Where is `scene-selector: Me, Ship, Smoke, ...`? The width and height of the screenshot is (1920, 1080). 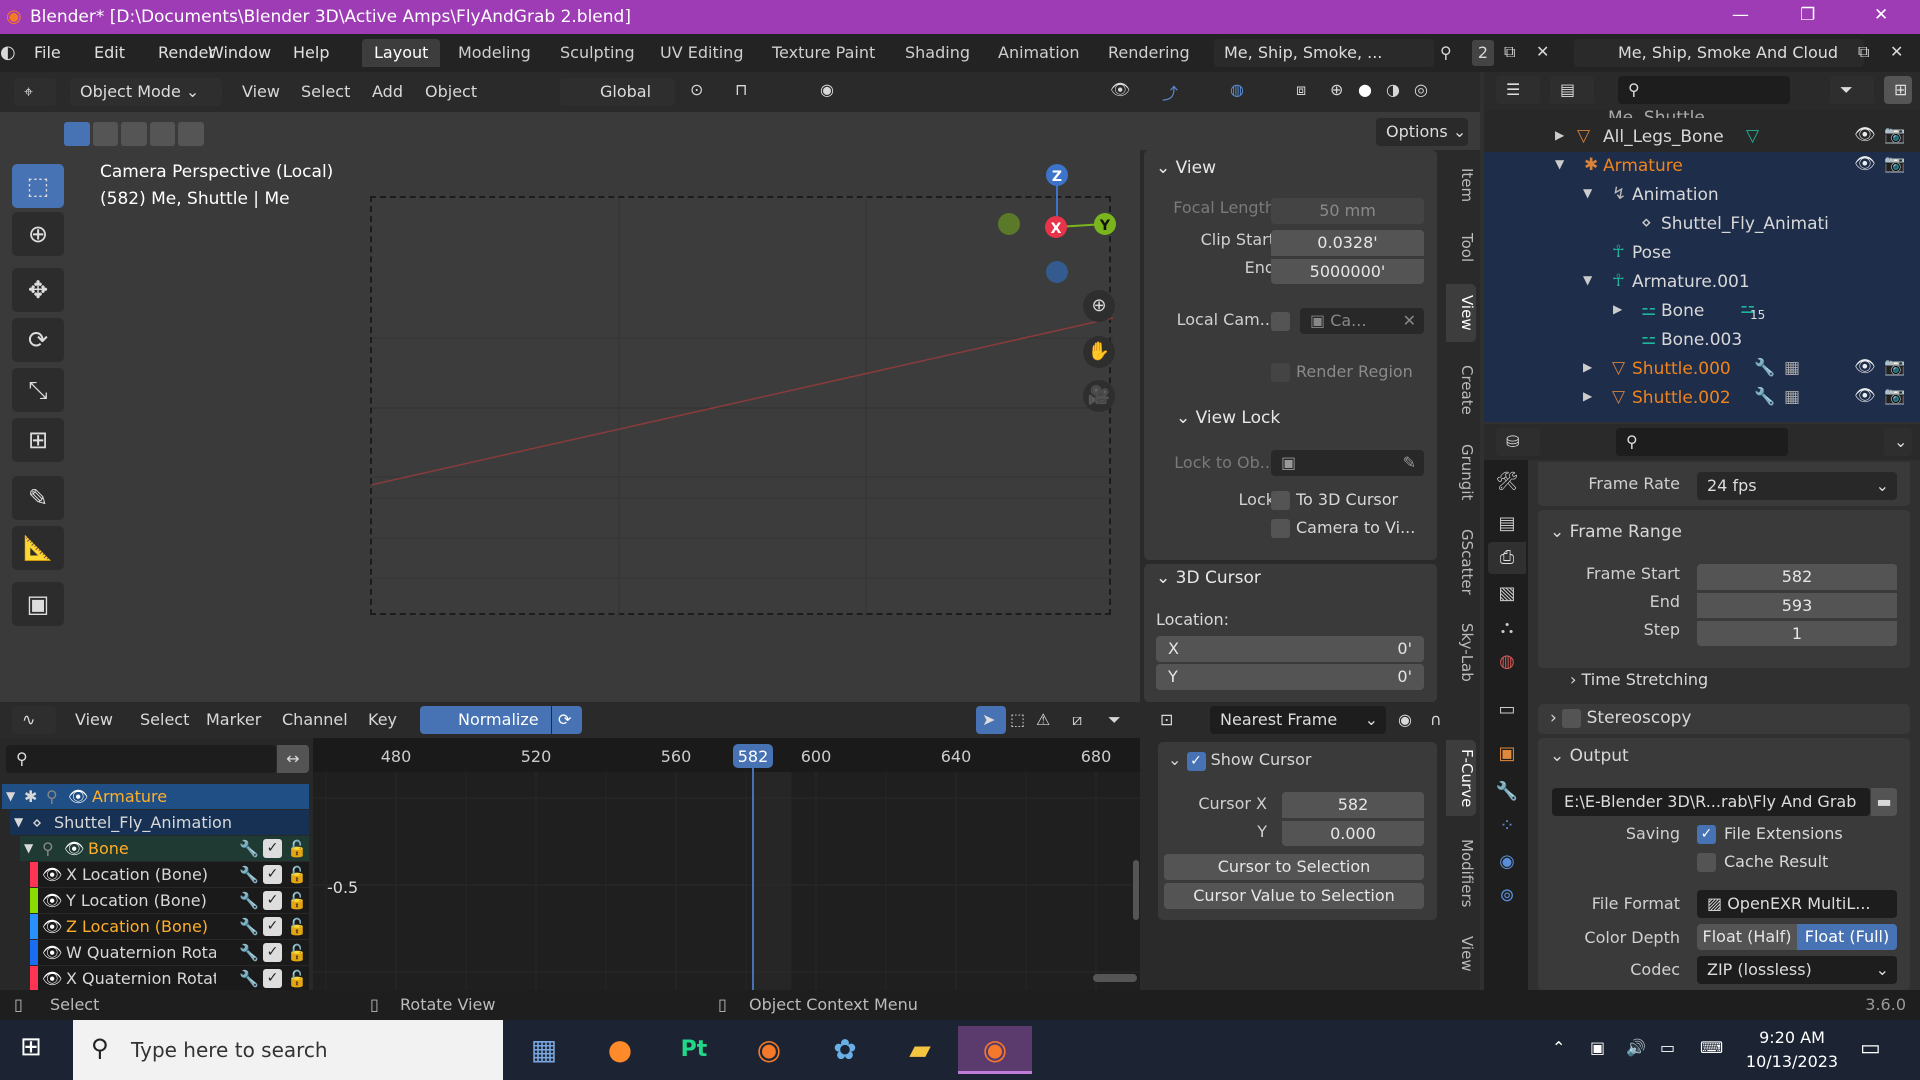 scene-selector: Me, Ship, Smoke, ... is located at coordinates (1324, 53).